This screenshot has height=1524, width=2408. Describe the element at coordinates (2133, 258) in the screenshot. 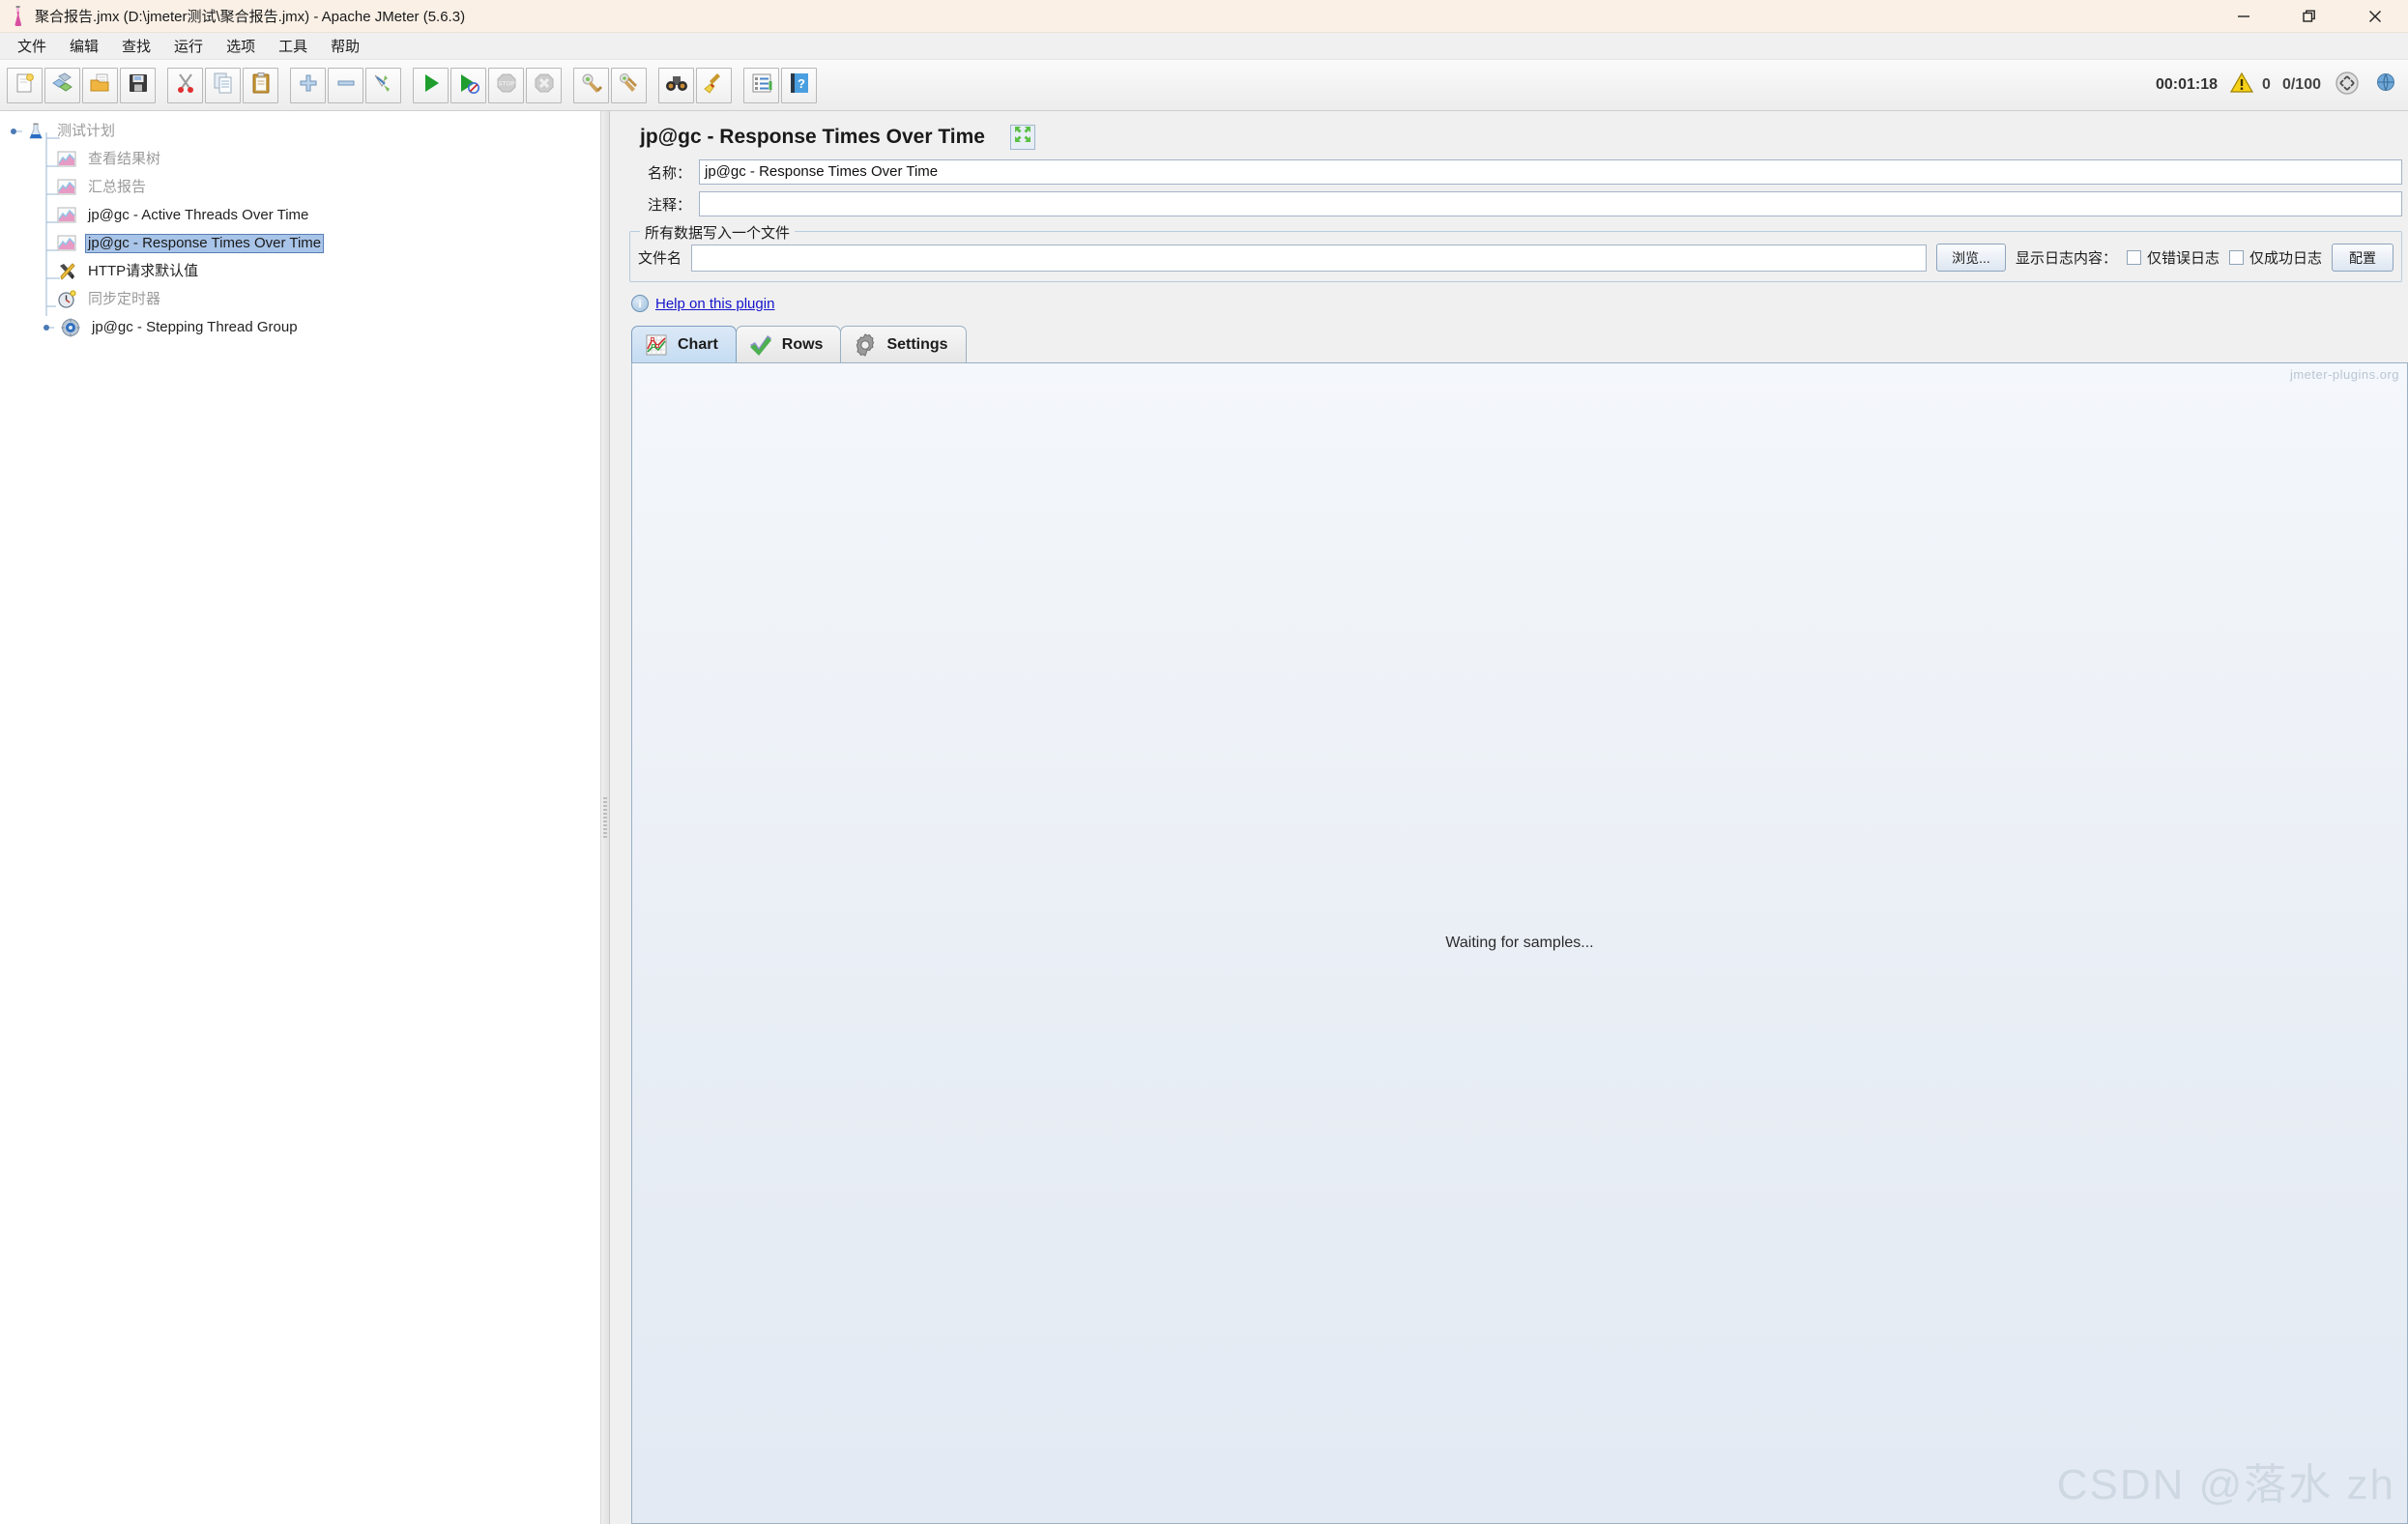

I see `errors-only-checkbox` at that location.